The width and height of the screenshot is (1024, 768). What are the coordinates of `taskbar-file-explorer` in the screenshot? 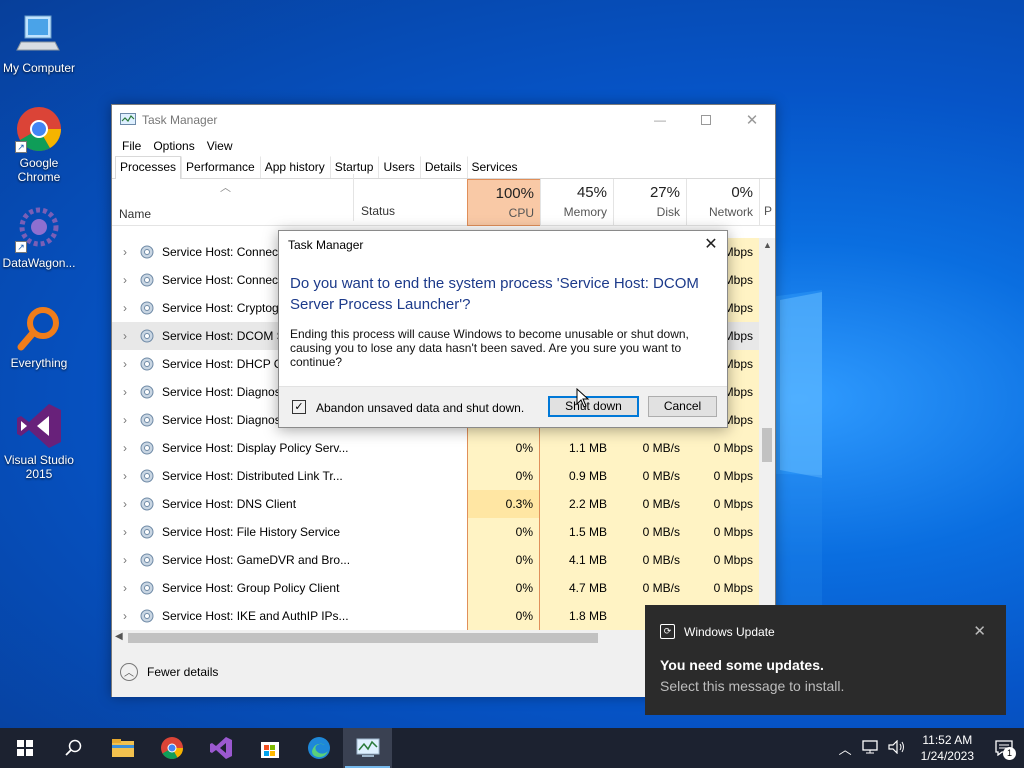 It's located at (122, 748).